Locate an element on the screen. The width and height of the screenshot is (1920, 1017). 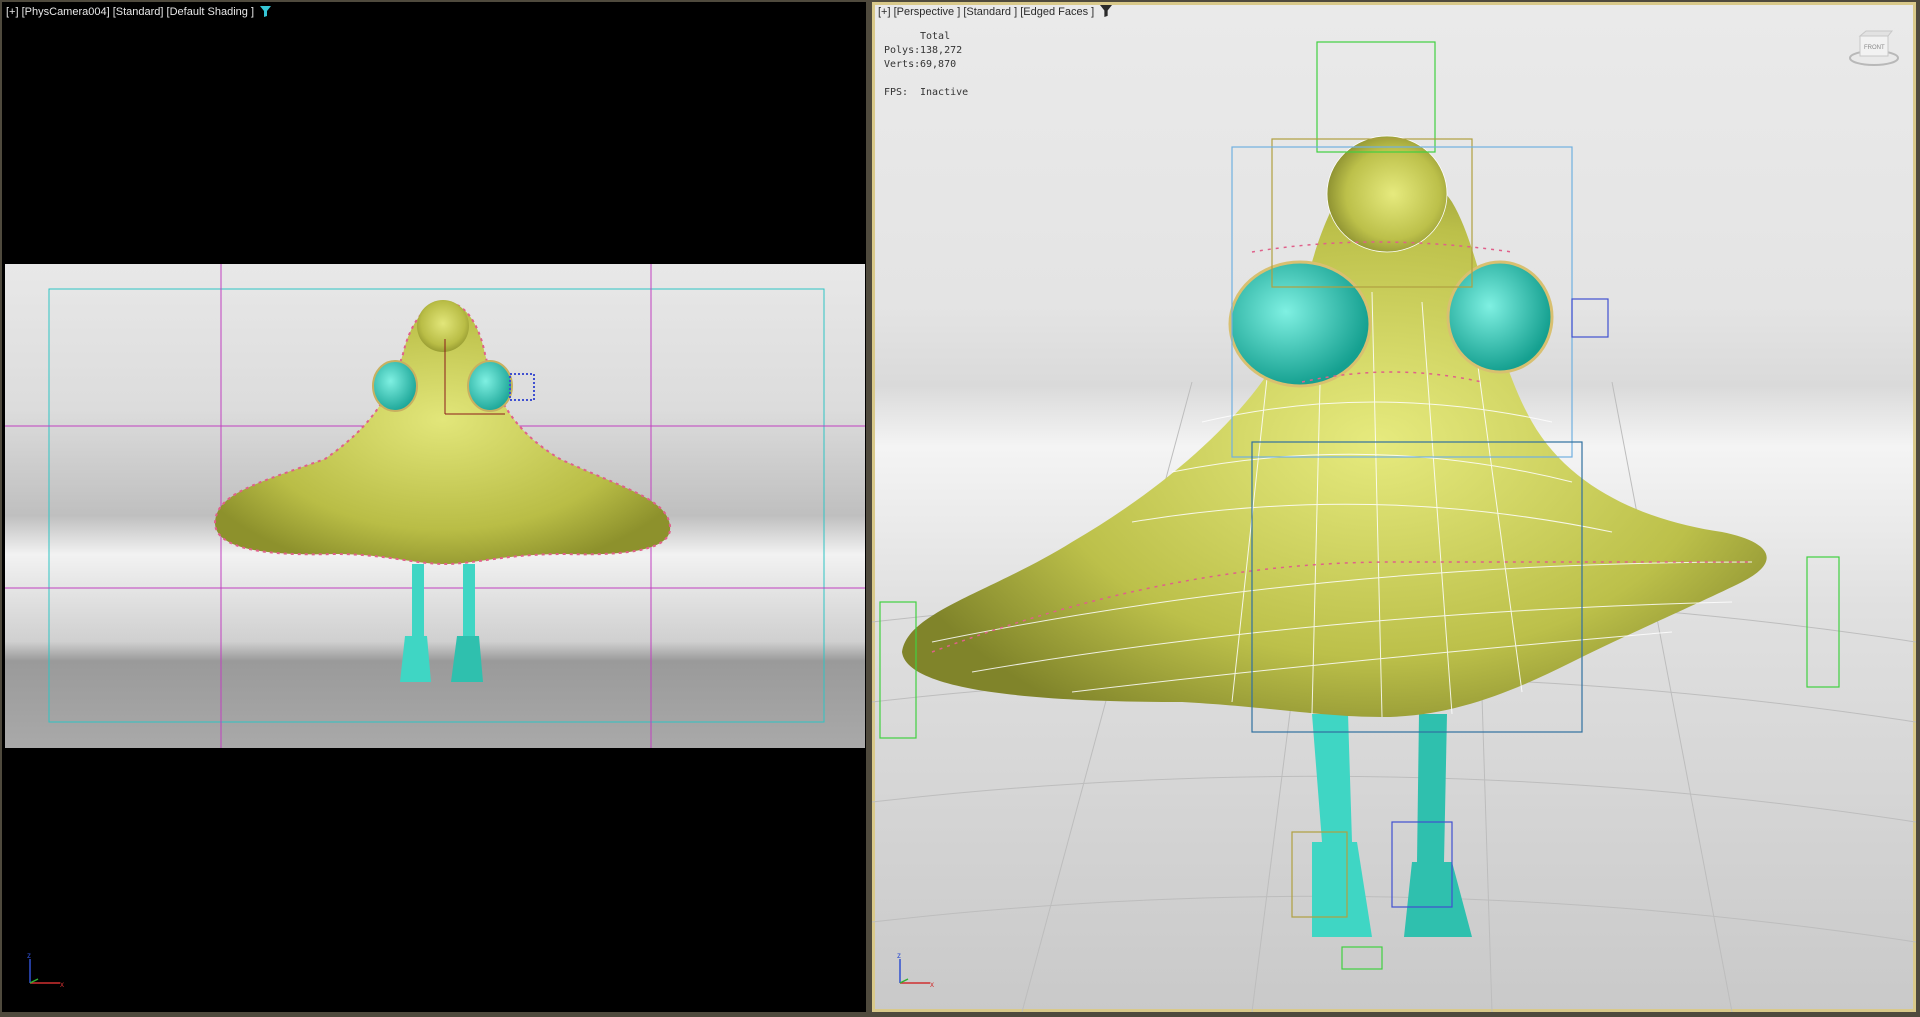
viewport-menu-plus: [+] is located at coordinates (12, 12).